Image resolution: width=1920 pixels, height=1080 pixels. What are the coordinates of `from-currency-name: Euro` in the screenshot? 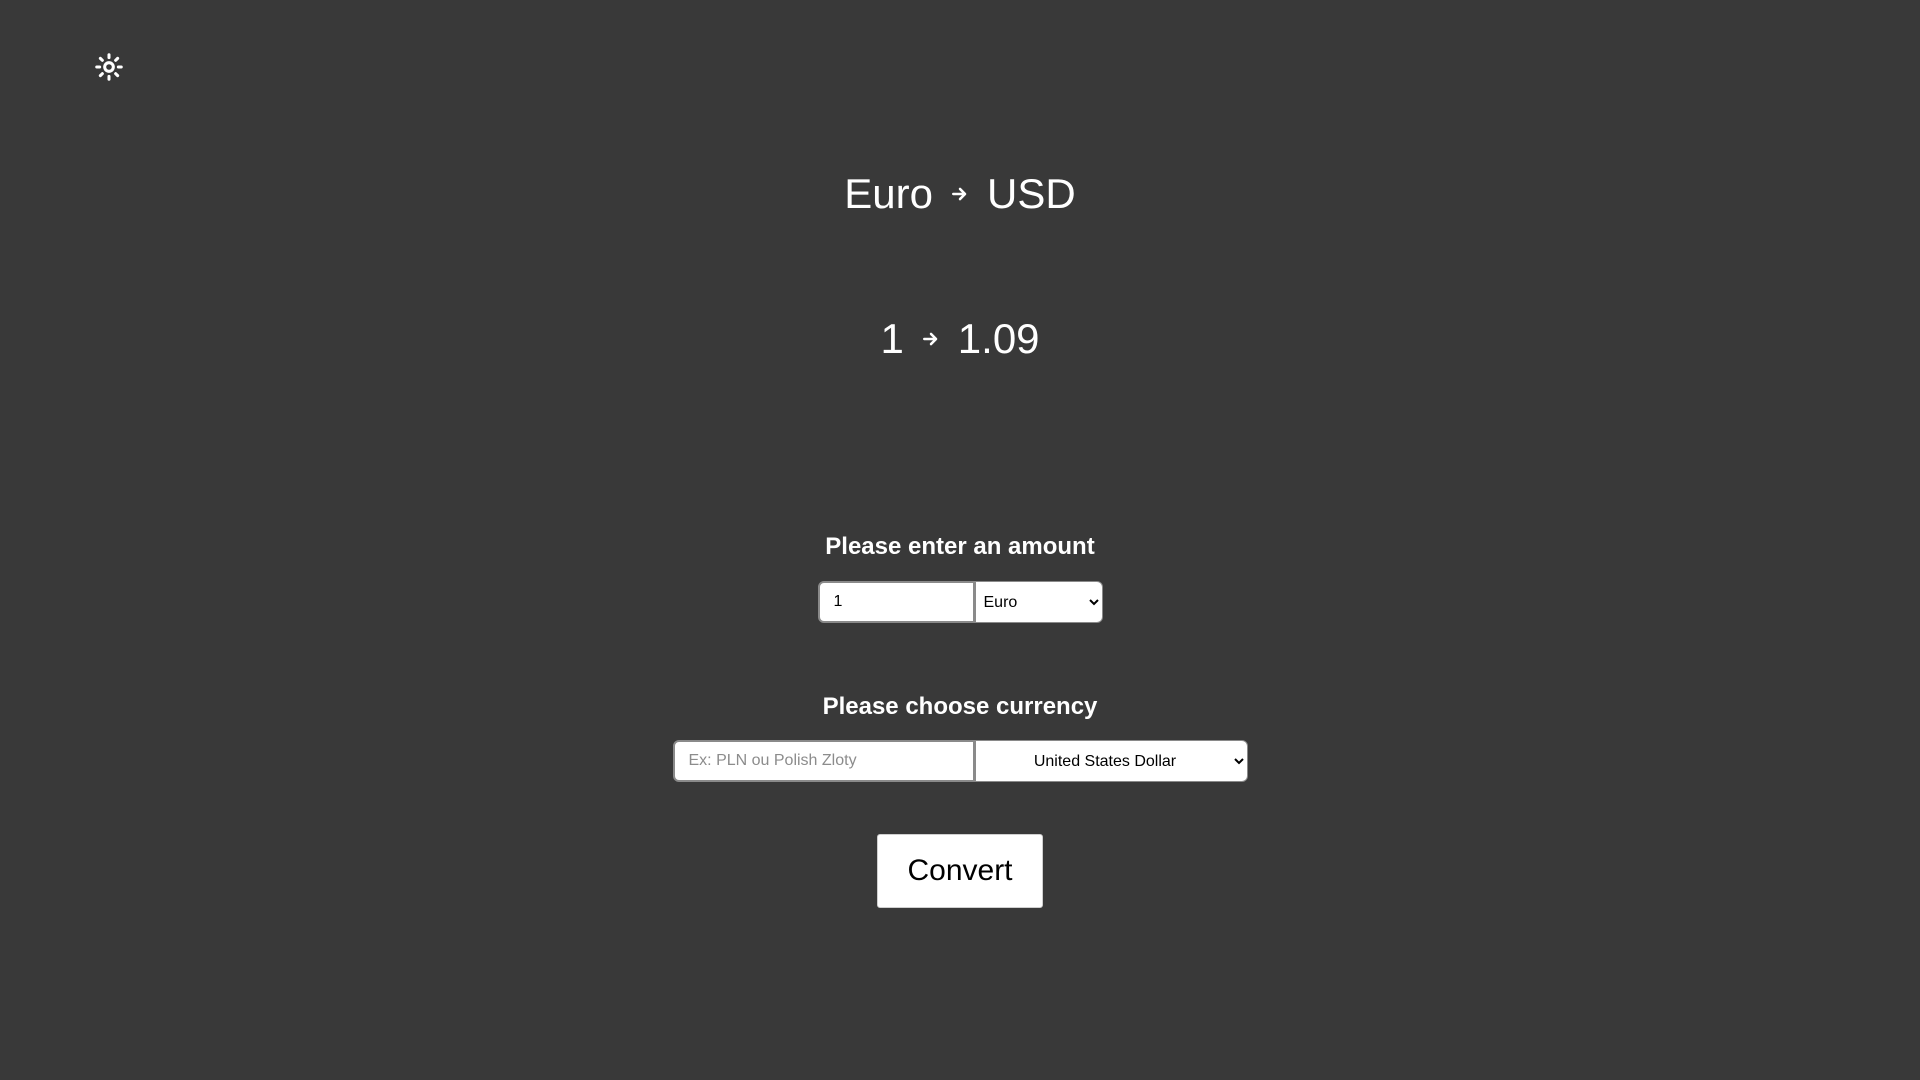 It's located at (889, 193).